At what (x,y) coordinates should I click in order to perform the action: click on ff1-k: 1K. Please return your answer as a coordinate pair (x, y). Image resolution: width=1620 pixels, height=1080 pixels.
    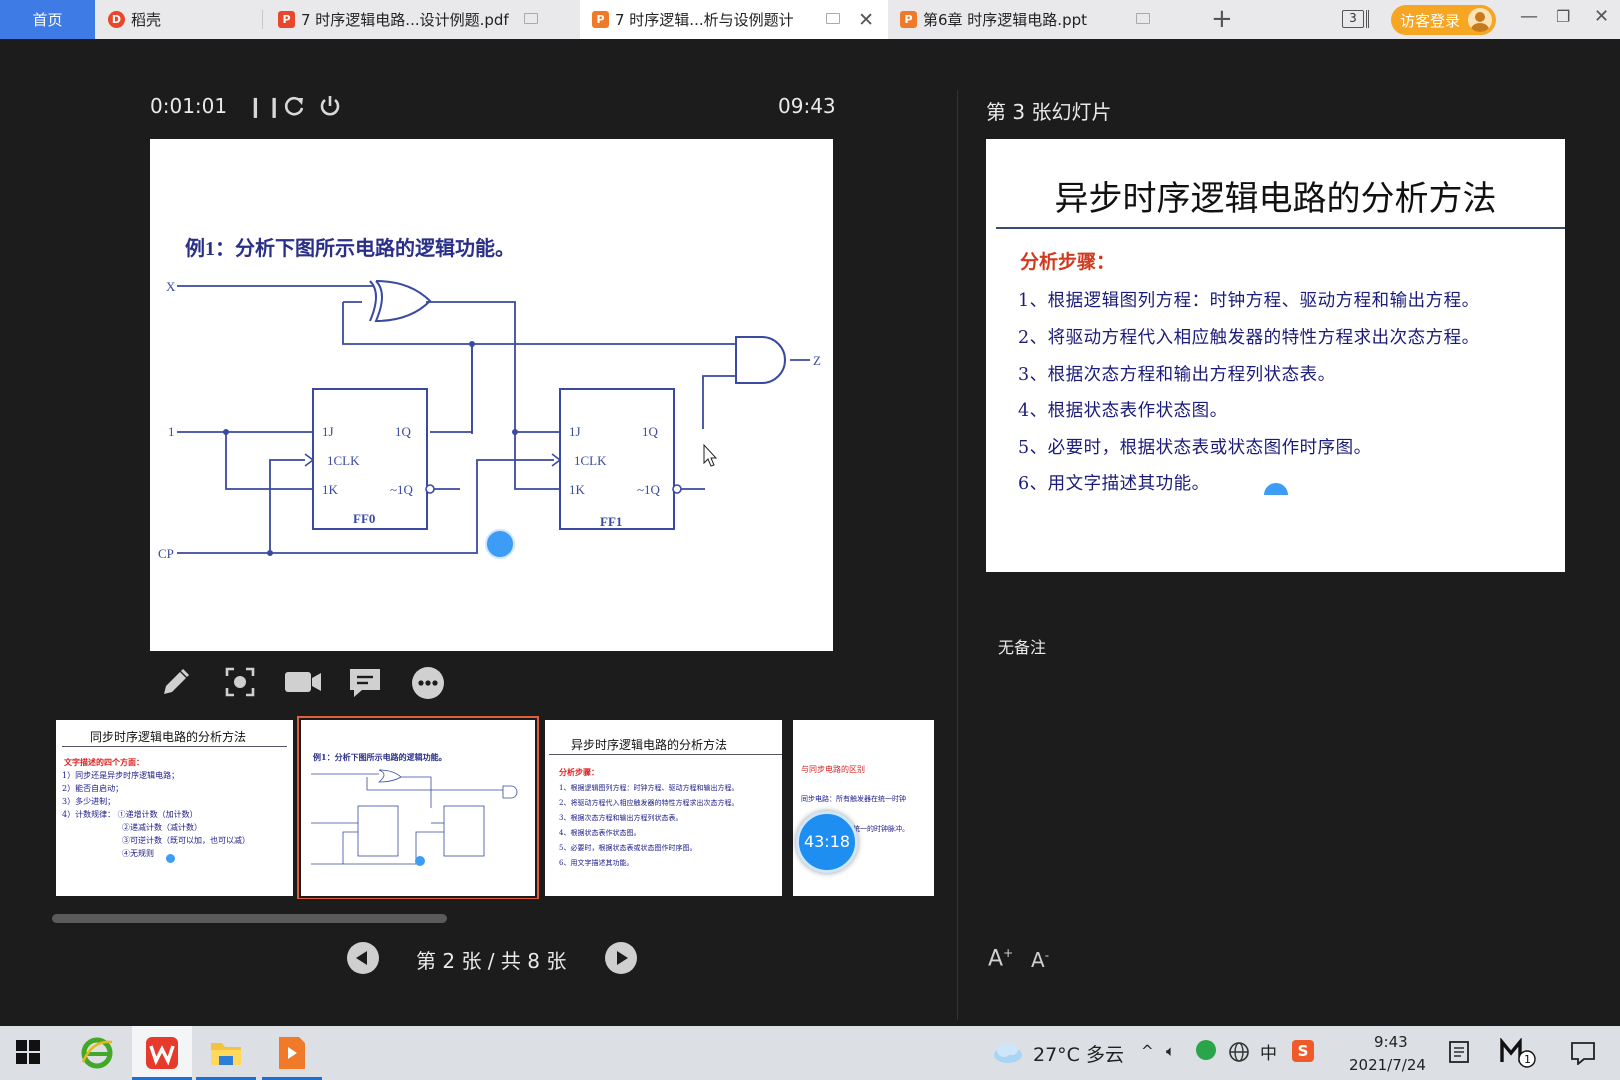
    Looking at the image, I should click on (577, 489).